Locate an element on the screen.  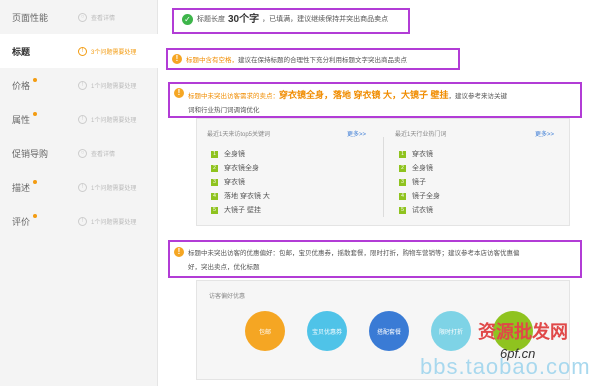
rank-badge: 4 is located at coordinates (402, 196).